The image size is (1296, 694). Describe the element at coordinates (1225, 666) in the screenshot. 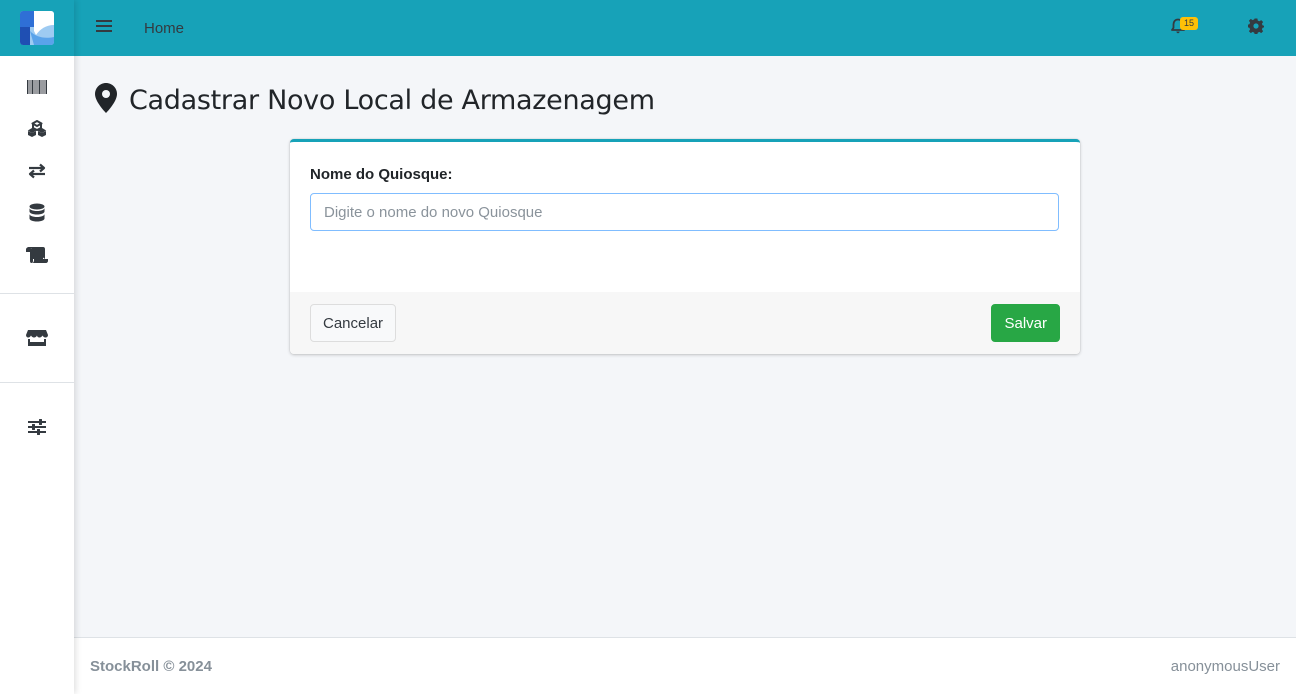

I see `footer-user: anonymousUser` at that location.